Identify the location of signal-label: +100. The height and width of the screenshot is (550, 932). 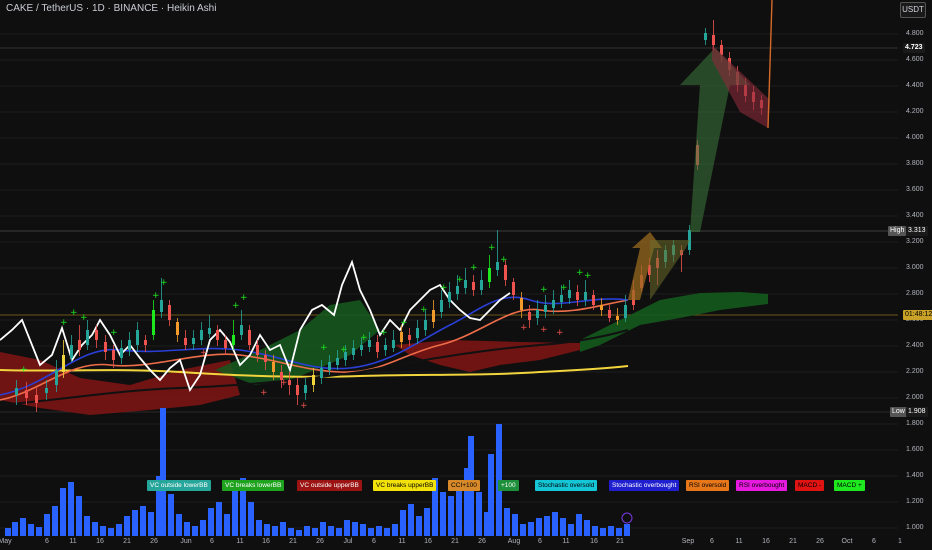
(508, 485).